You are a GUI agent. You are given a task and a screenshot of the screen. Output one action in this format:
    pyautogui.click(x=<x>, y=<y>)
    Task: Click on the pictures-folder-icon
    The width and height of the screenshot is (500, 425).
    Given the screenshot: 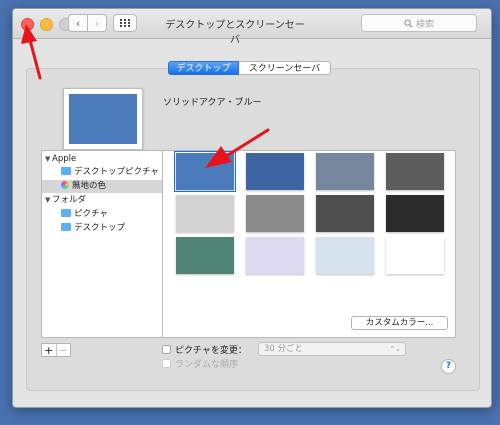 What is the action you would take?
    pyautogui.click(x=66, y=213)
    